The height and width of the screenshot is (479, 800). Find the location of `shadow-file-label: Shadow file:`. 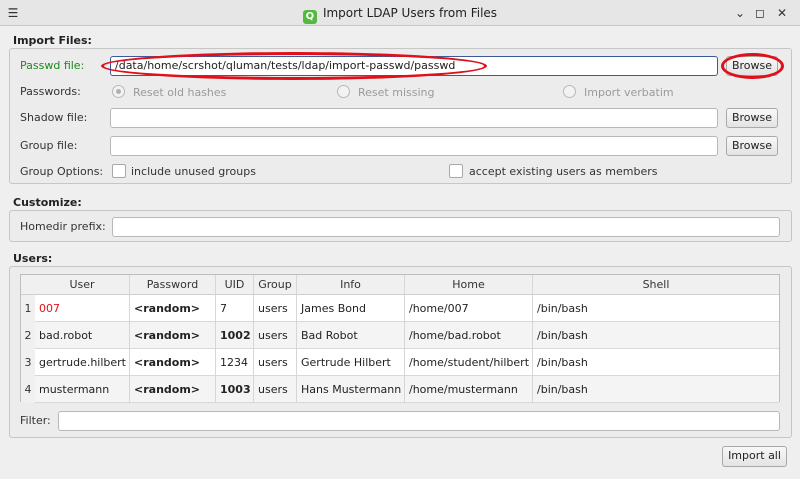

shadow-file-label: Shadow file: is located at coordinates (54, 117).